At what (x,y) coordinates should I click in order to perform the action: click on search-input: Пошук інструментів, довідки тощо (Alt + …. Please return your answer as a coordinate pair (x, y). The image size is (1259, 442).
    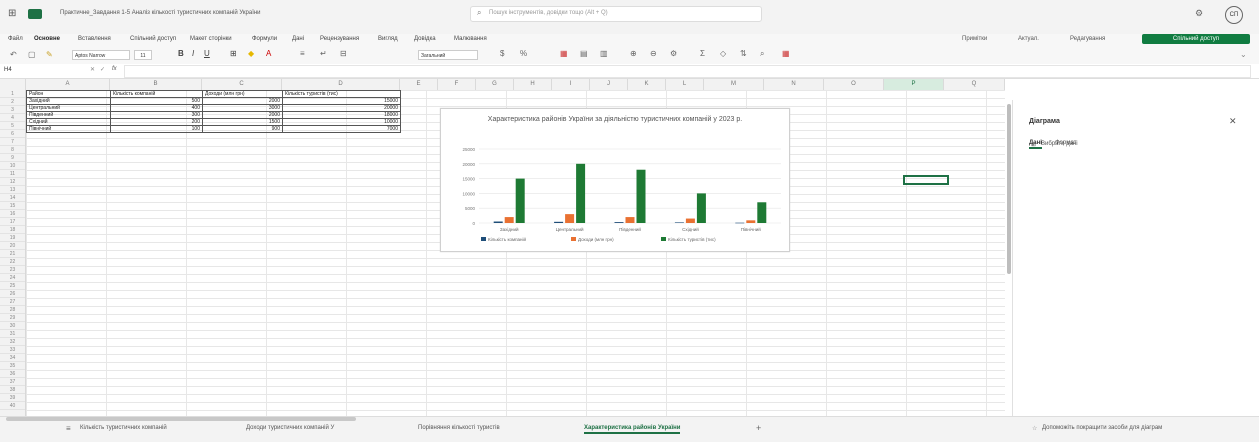
    Looking at the image, I should click on (548, 13).